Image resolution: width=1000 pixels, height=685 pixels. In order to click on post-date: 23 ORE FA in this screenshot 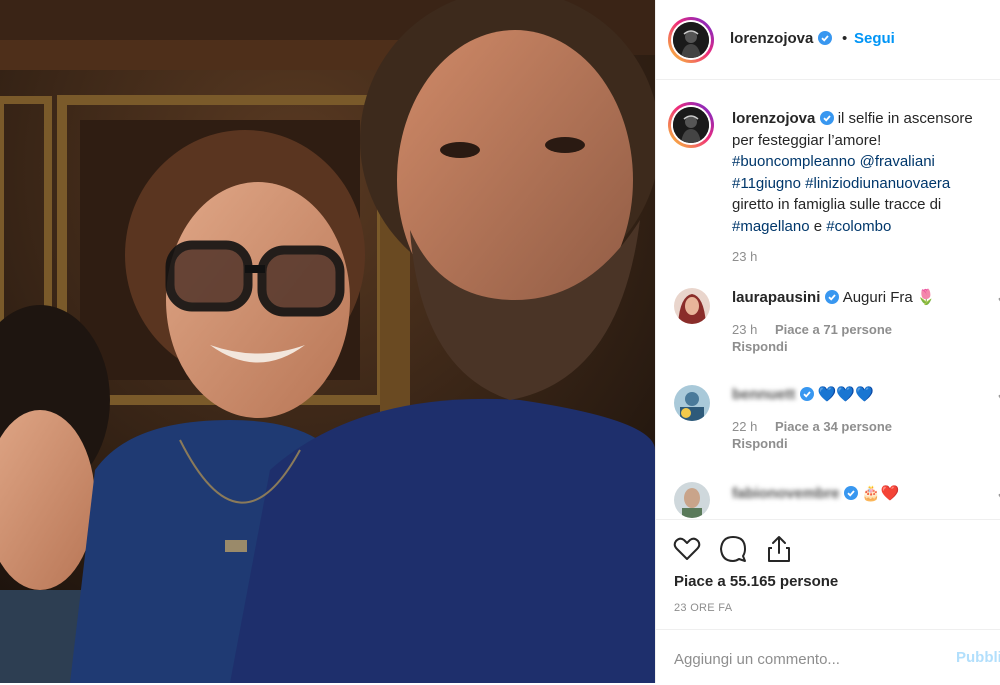, I will do `click(703, 608)`.